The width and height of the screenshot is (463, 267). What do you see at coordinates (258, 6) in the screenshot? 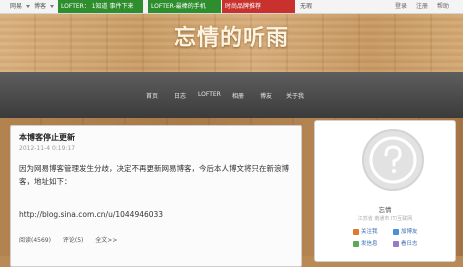
I see `promo-banner-red: 时尚品牌推荐` at bounding box center [258, 6].